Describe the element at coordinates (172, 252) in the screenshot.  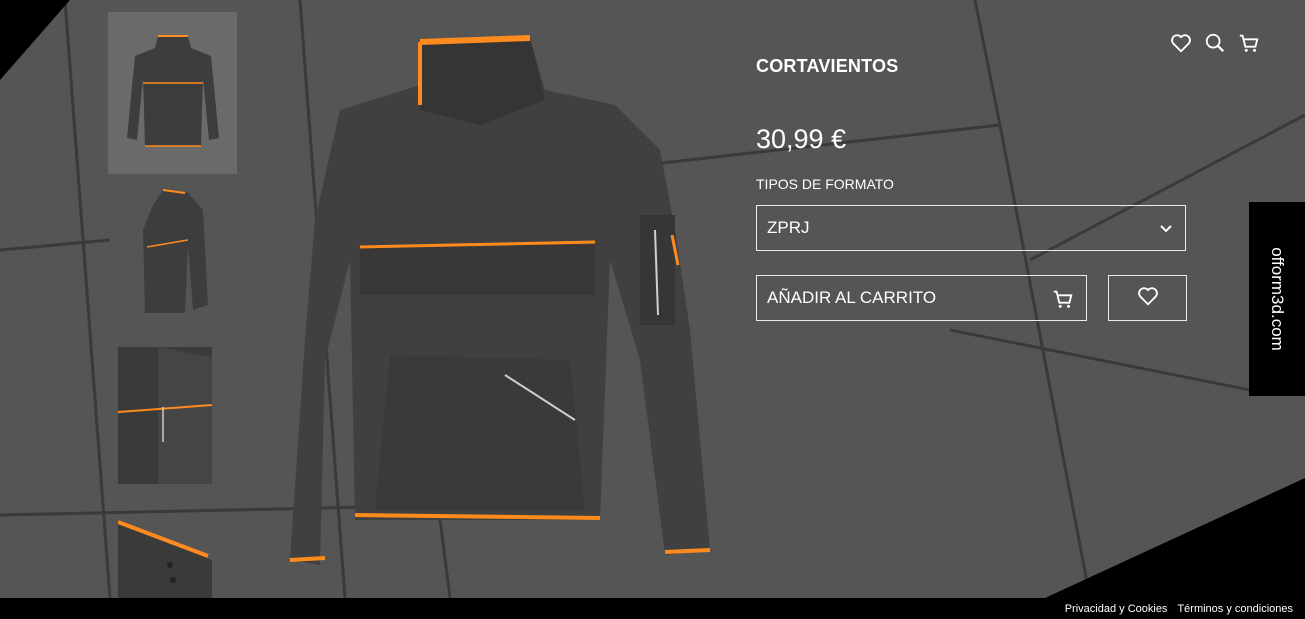
I see `thumbnail-side` at that location.